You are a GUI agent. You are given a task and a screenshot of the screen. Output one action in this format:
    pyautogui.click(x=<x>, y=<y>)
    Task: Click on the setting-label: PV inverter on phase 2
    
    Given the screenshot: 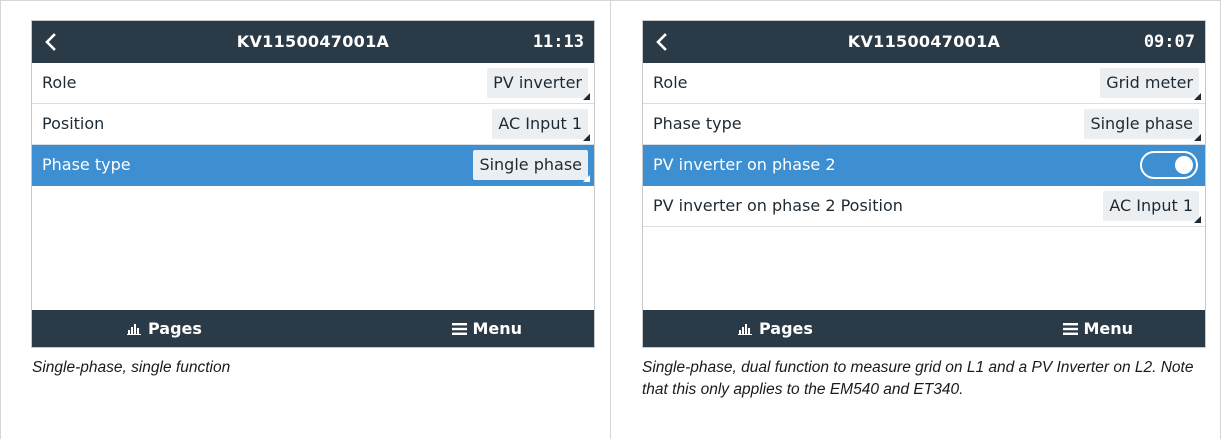 What is the action you would take?
    pyautogui.click(x=744, y=164)
    